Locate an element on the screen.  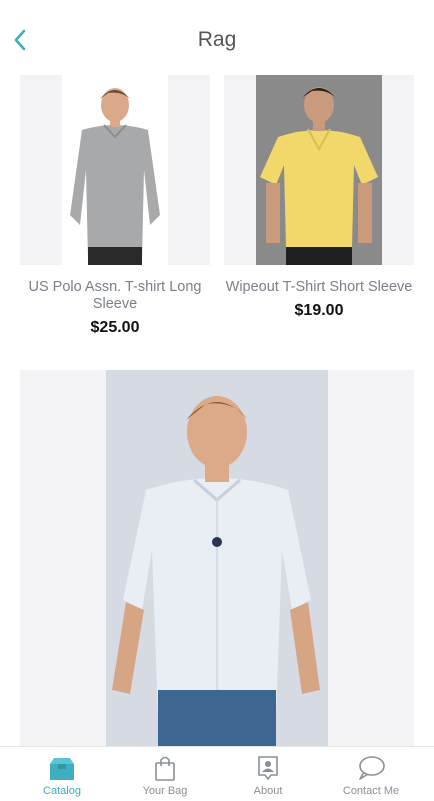
person-badge-icon is located at coordinates (268, 768).